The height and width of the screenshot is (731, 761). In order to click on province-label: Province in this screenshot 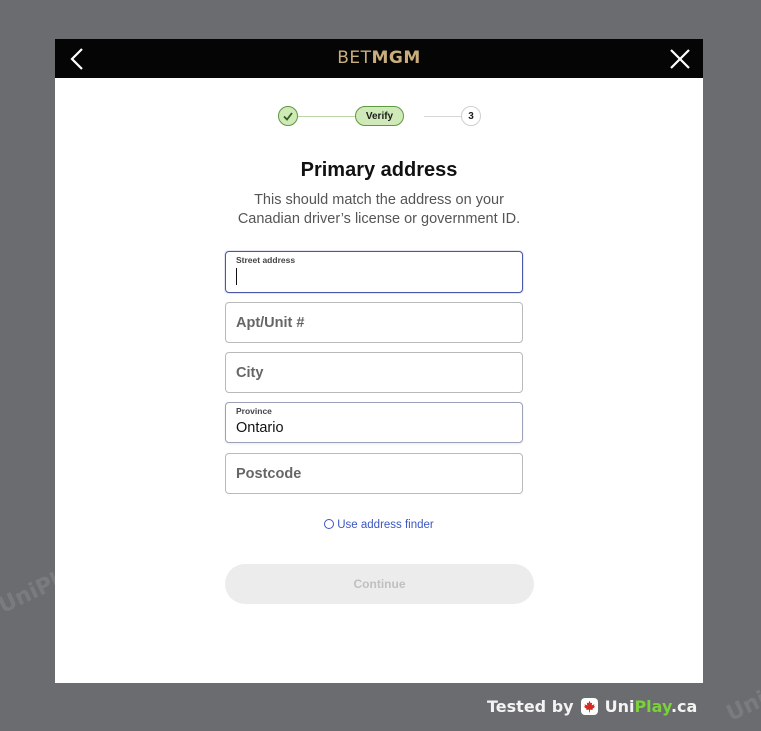, I will do `click(254, 411)`.